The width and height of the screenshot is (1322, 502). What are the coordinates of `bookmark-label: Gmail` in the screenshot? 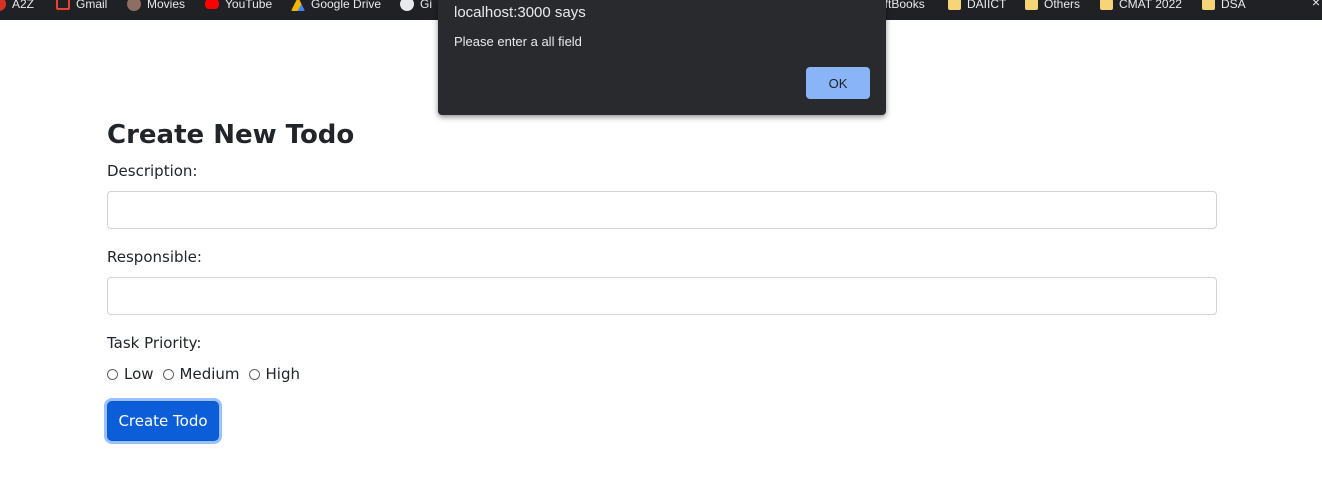 It's located at (92, 5).